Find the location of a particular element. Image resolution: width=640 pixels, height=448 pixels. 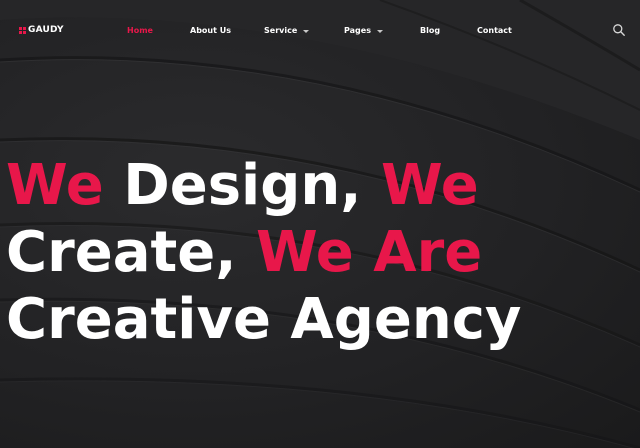

hero-plain-text: Creative Agency is located at coordinates (264, 319).